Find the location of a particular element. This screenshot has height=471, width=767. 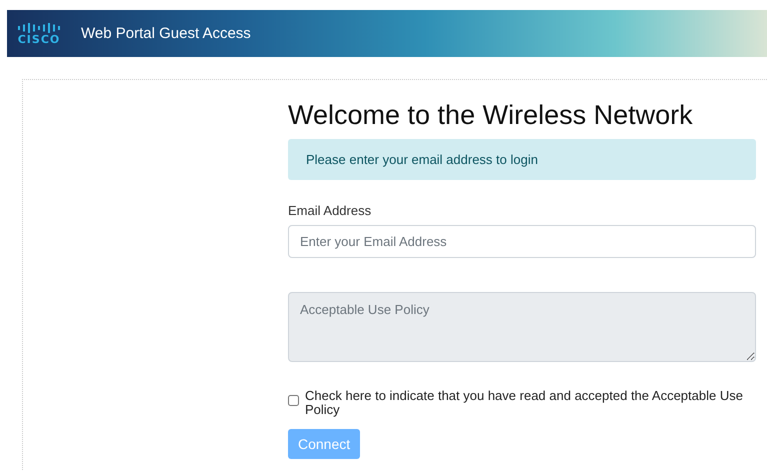

accept-label: Check here to indicate that you have read and accepted the Acceptable Use Policy is located at coordinates (524, 403).